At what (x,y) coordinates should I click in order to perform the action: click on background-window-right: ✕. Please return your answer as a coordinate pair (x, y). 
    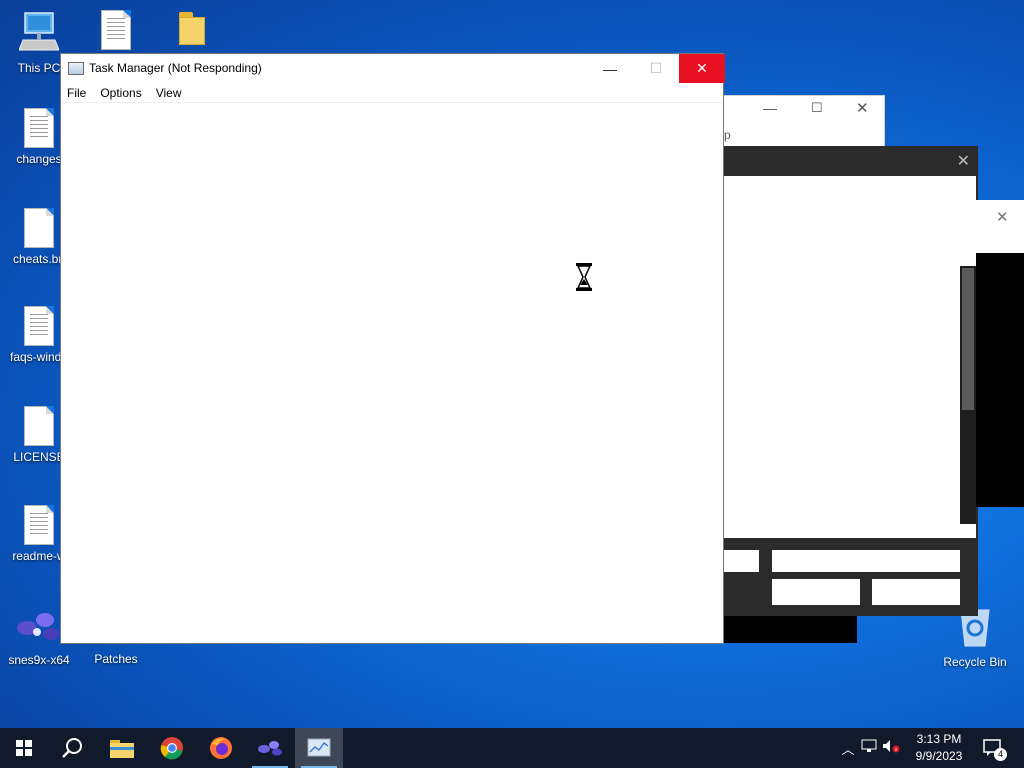
    Looking at the image, I should click on (1000, 227).